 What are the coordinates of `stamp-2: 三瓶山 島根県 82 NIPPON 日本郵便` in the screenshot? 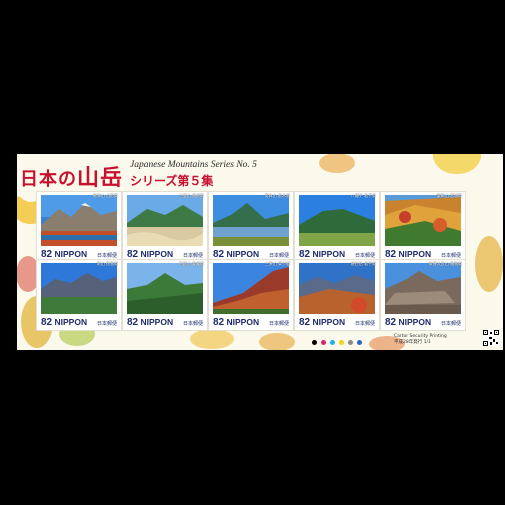 It's located at (165, 227).